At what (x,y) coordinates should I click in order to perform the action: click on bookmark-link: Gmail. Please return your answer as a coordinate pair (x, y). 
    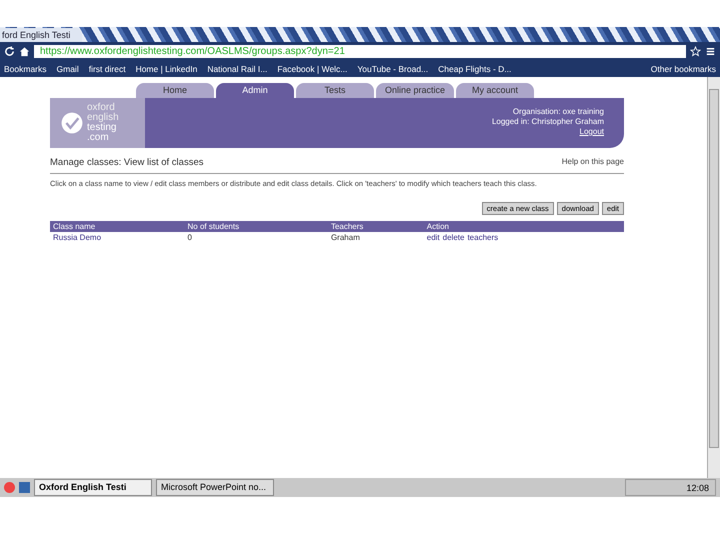
    Looking at the image, I should click on (67, 69).